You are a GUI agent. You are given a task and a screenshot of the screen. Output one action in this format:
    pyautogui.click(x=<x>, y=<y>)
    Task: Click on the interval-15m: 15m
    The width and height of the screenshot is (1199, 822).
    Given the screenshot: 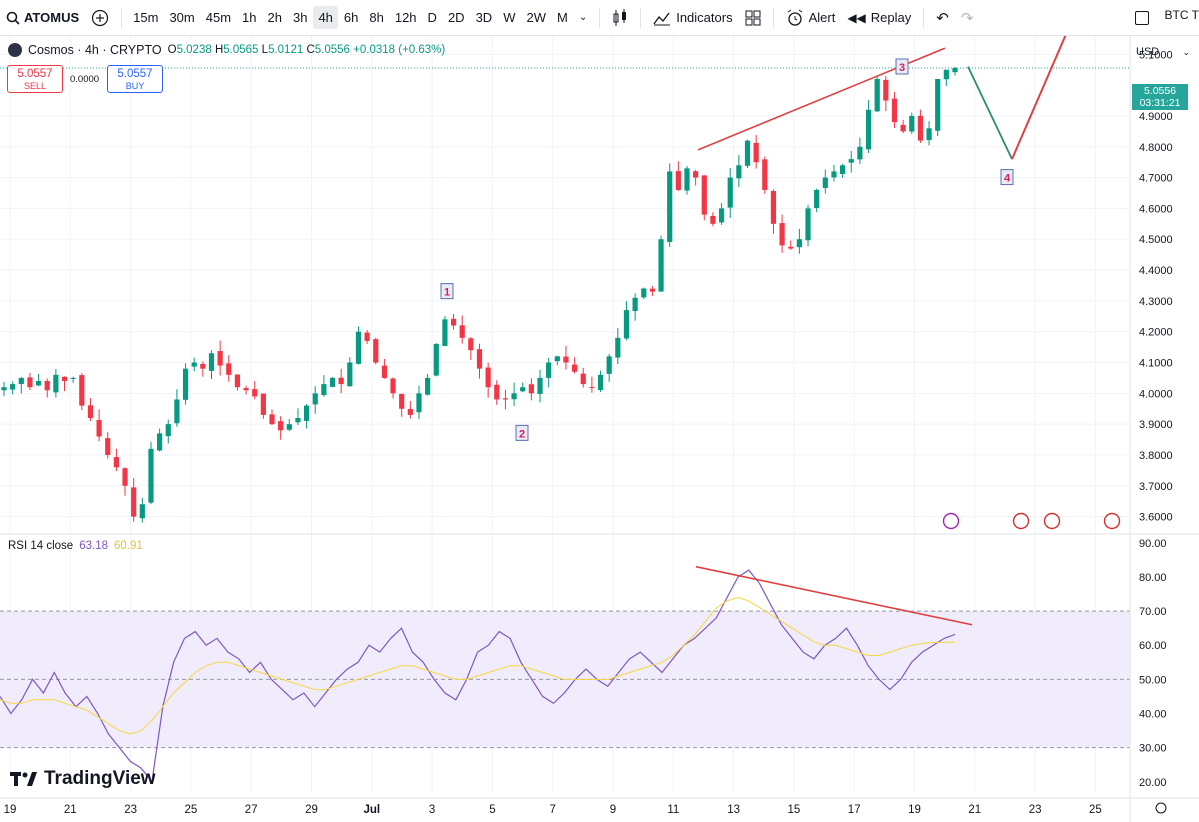 What is the action you would take?
    pyautogui.click(x=145, y=17)
    